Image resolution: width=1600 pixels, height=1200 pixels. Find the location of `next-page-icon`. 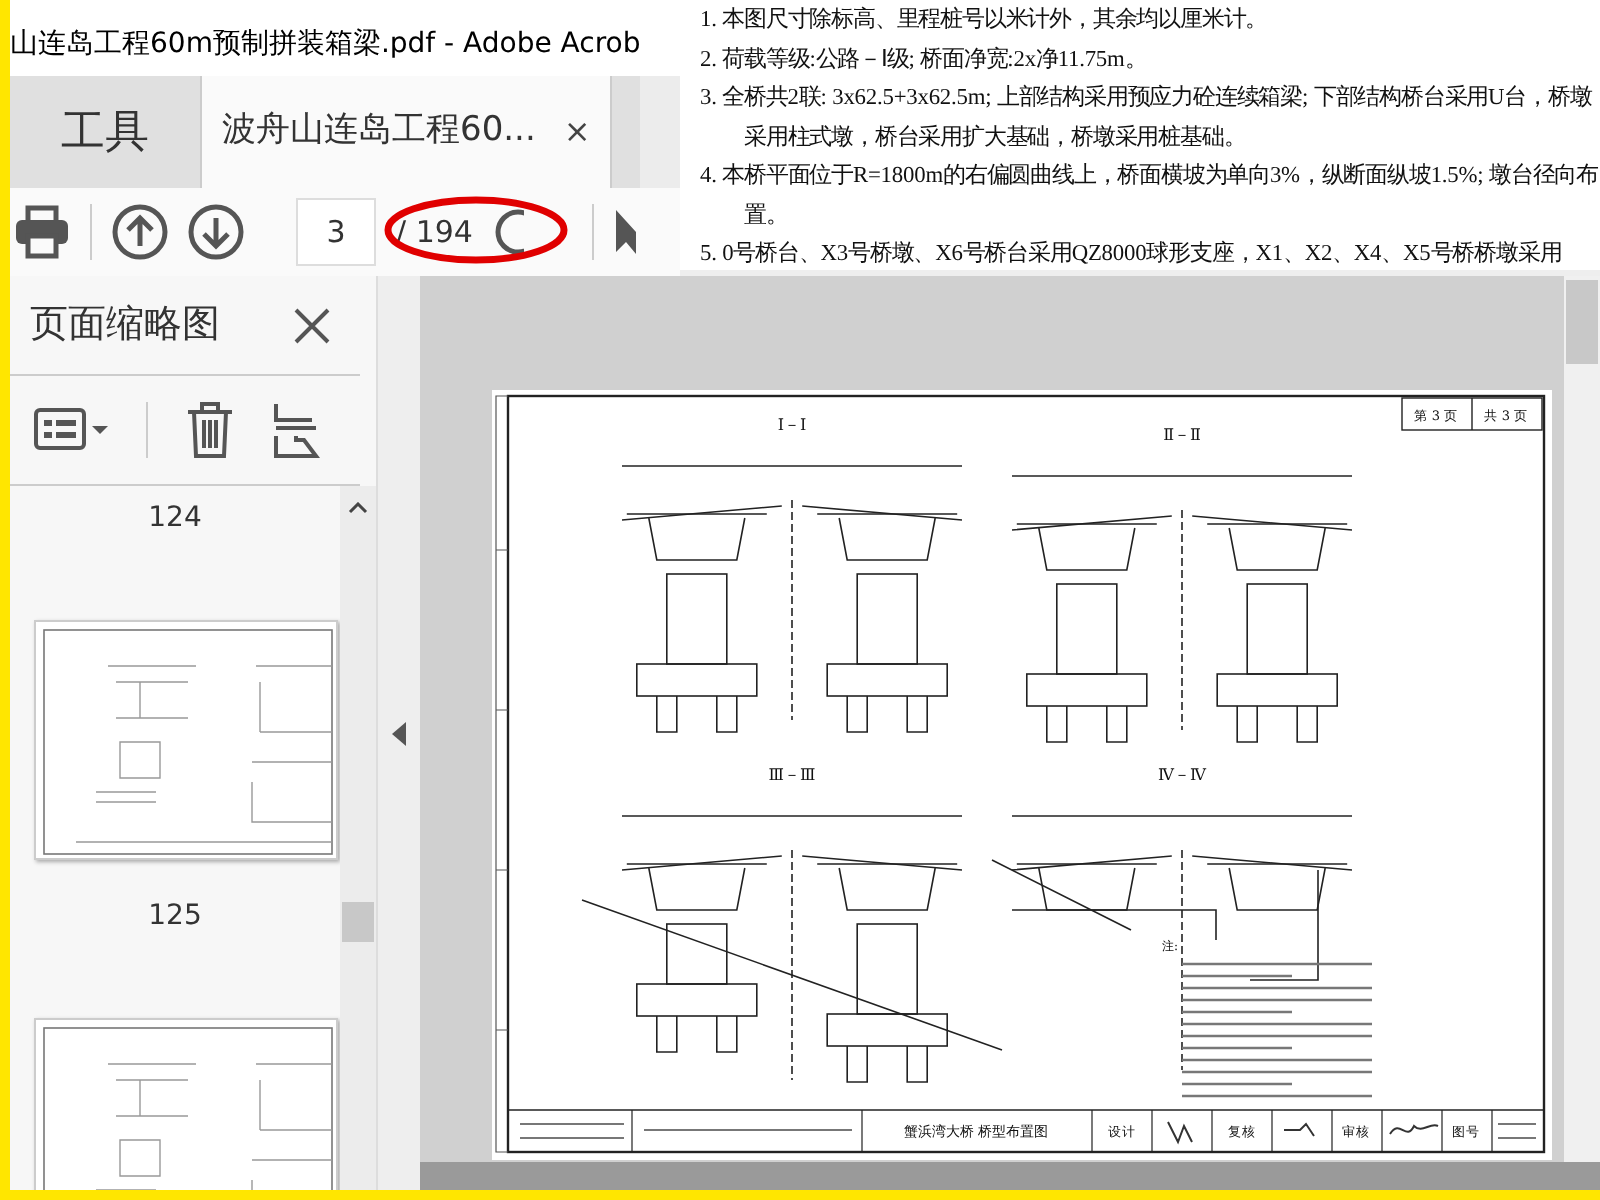

next-page-icon is located at coordinates (216, 232).